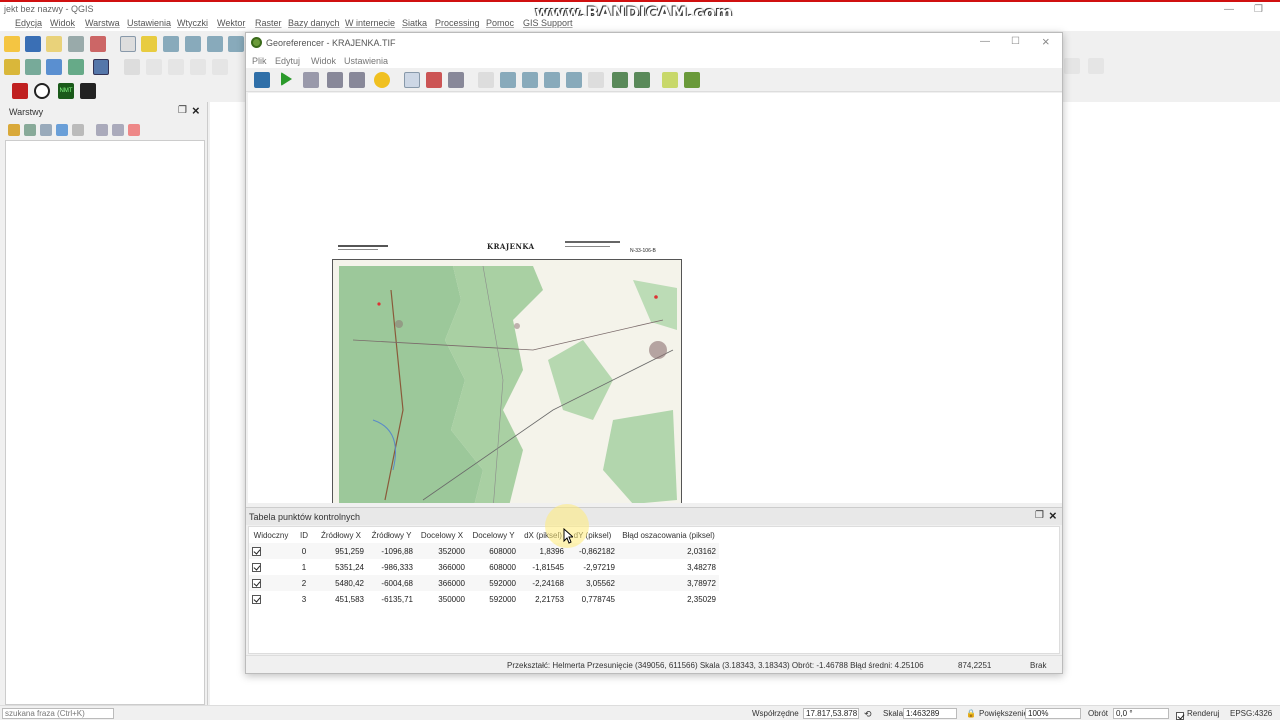  What do you see at coordinates (457, 23) in the screenshot?
I see `menu-processing: Processing` at bounding box center [457, 23].